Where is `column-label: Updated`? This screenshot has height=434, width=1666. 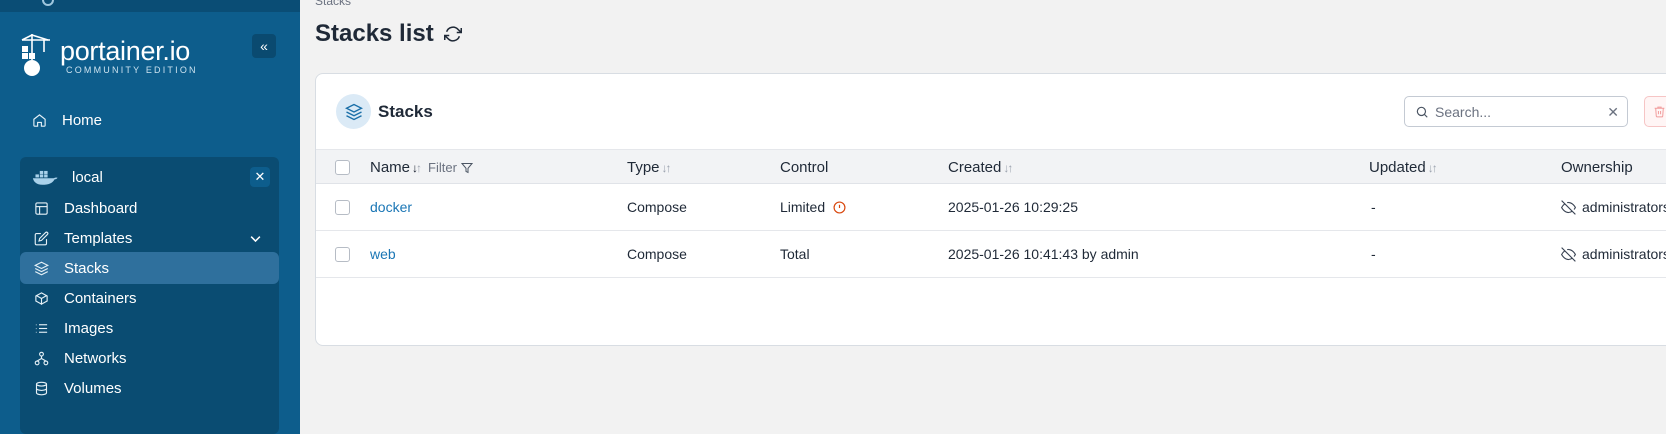
column-label: Updated is located at coordinates (1397, 167).